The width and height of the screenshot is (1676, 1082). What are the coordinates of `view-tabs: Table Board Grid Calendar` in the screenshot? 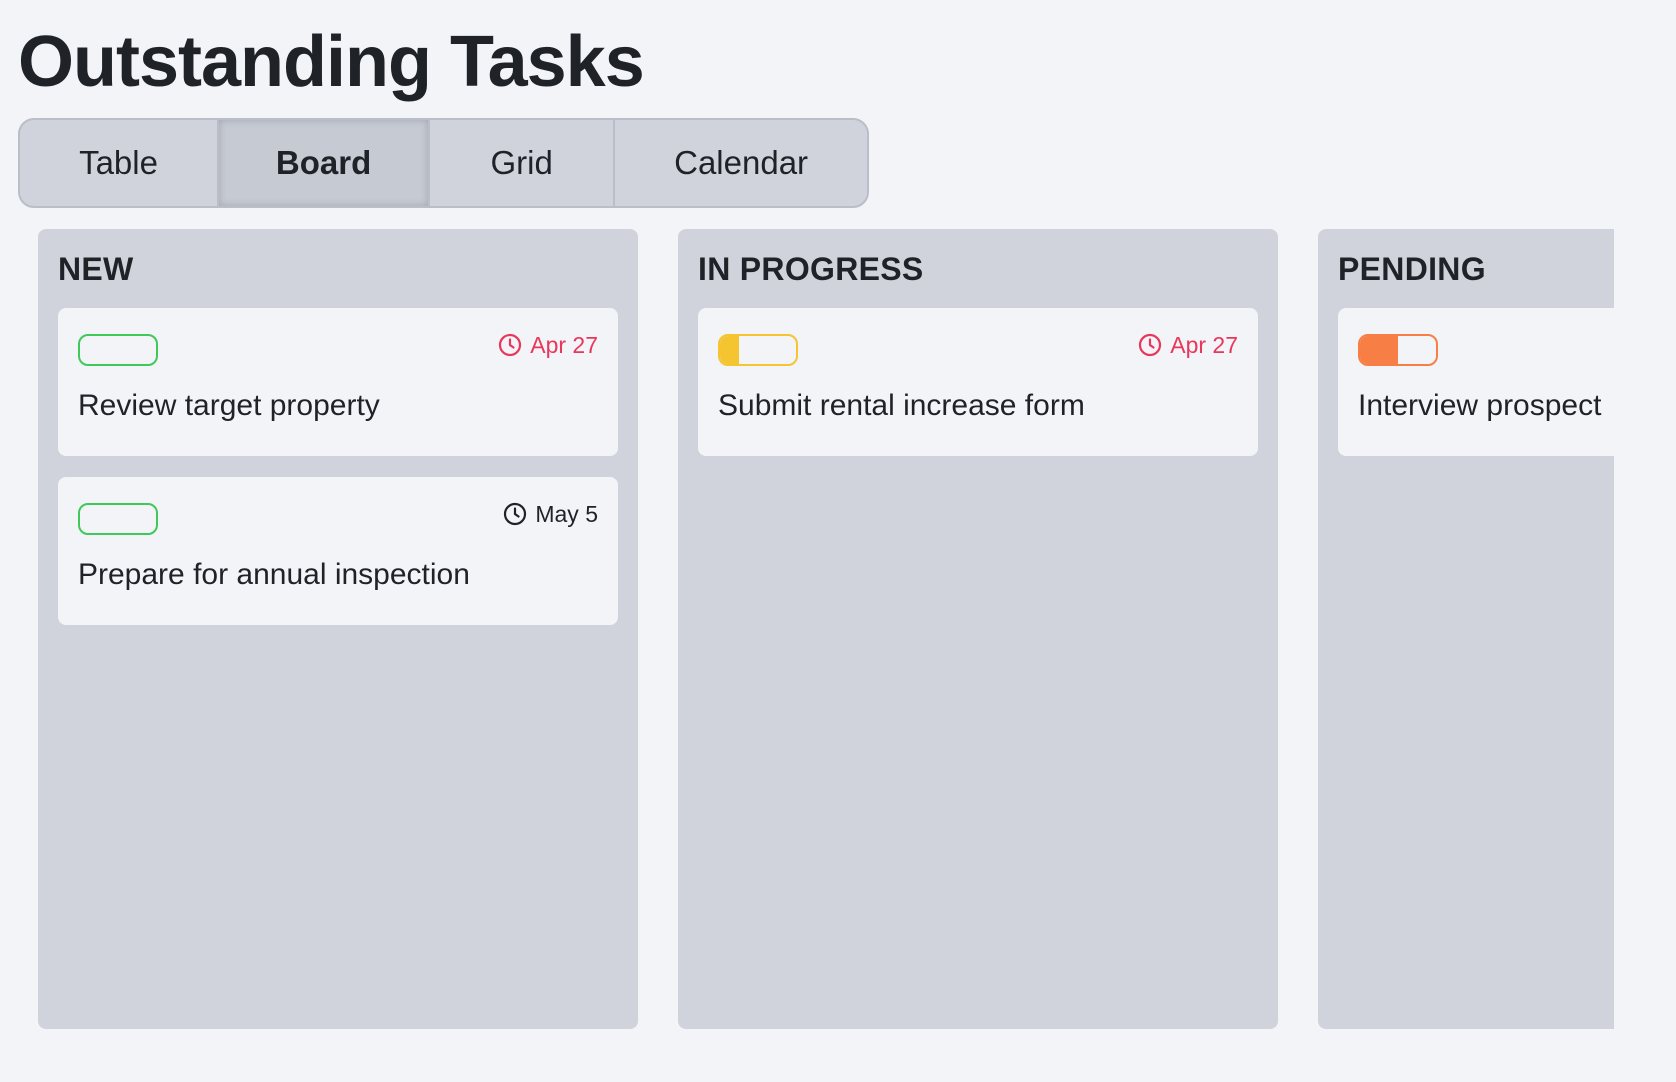 It's located at (443, 163).